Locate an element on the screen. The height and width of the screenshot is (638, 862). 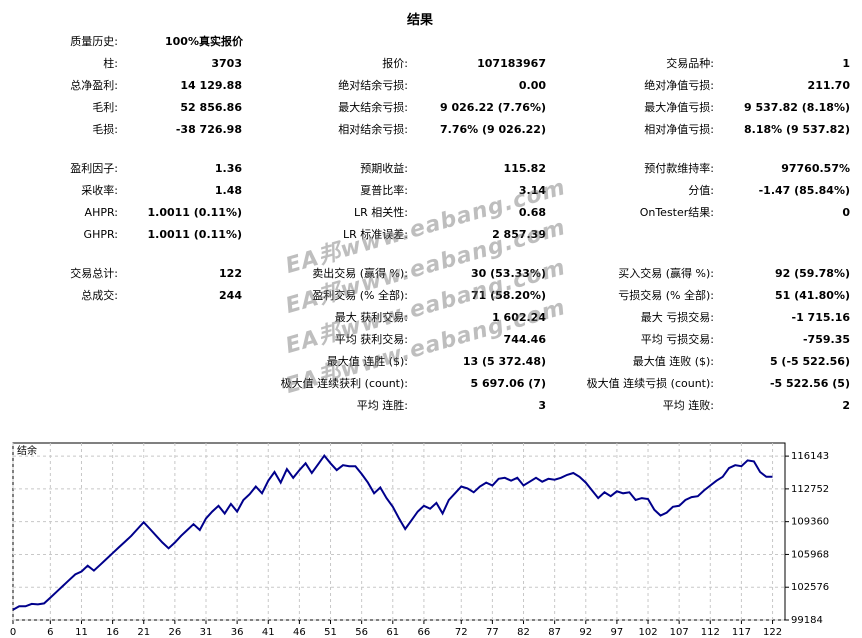
stat-label: 最大 亏损交易: is located at coordinates (677, 317).